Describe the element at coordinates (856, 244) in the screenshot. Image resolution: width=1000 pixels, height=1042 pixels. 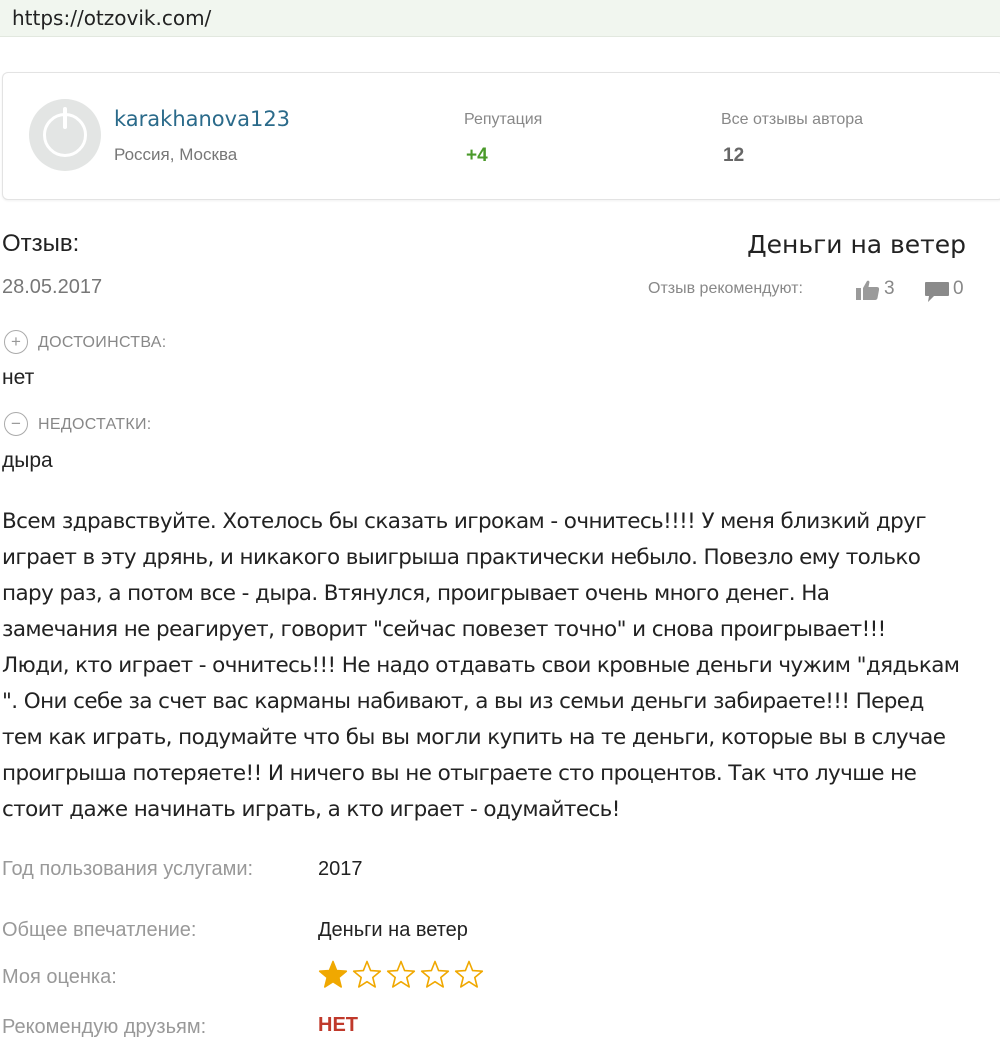
I see `review-title: Деньги на ветер` at that location.